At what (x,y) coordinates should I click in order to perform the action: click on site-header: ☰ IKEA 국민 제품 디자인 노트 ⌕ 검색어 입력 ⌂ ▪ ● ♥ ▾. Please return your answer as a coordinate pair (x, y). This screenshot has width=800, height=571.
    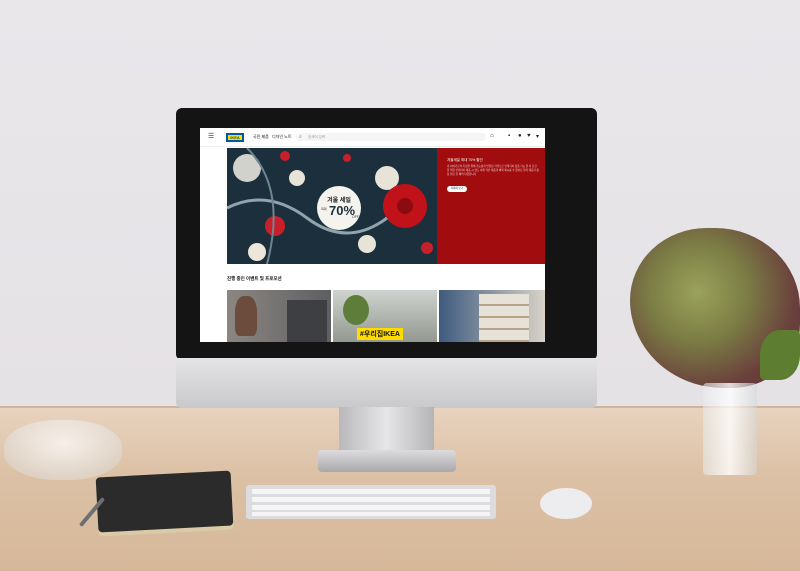
    Looking at the image, I should click on (372, 137).